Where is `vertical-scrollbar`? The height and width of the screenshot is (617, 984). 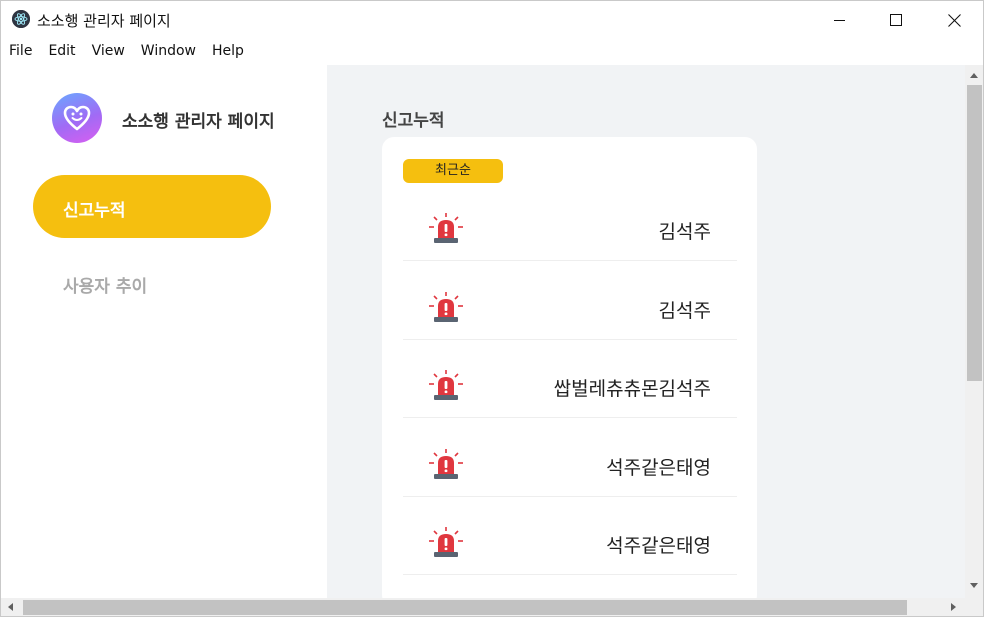 vertical-scrollbar is located at coordinates (974, 331).